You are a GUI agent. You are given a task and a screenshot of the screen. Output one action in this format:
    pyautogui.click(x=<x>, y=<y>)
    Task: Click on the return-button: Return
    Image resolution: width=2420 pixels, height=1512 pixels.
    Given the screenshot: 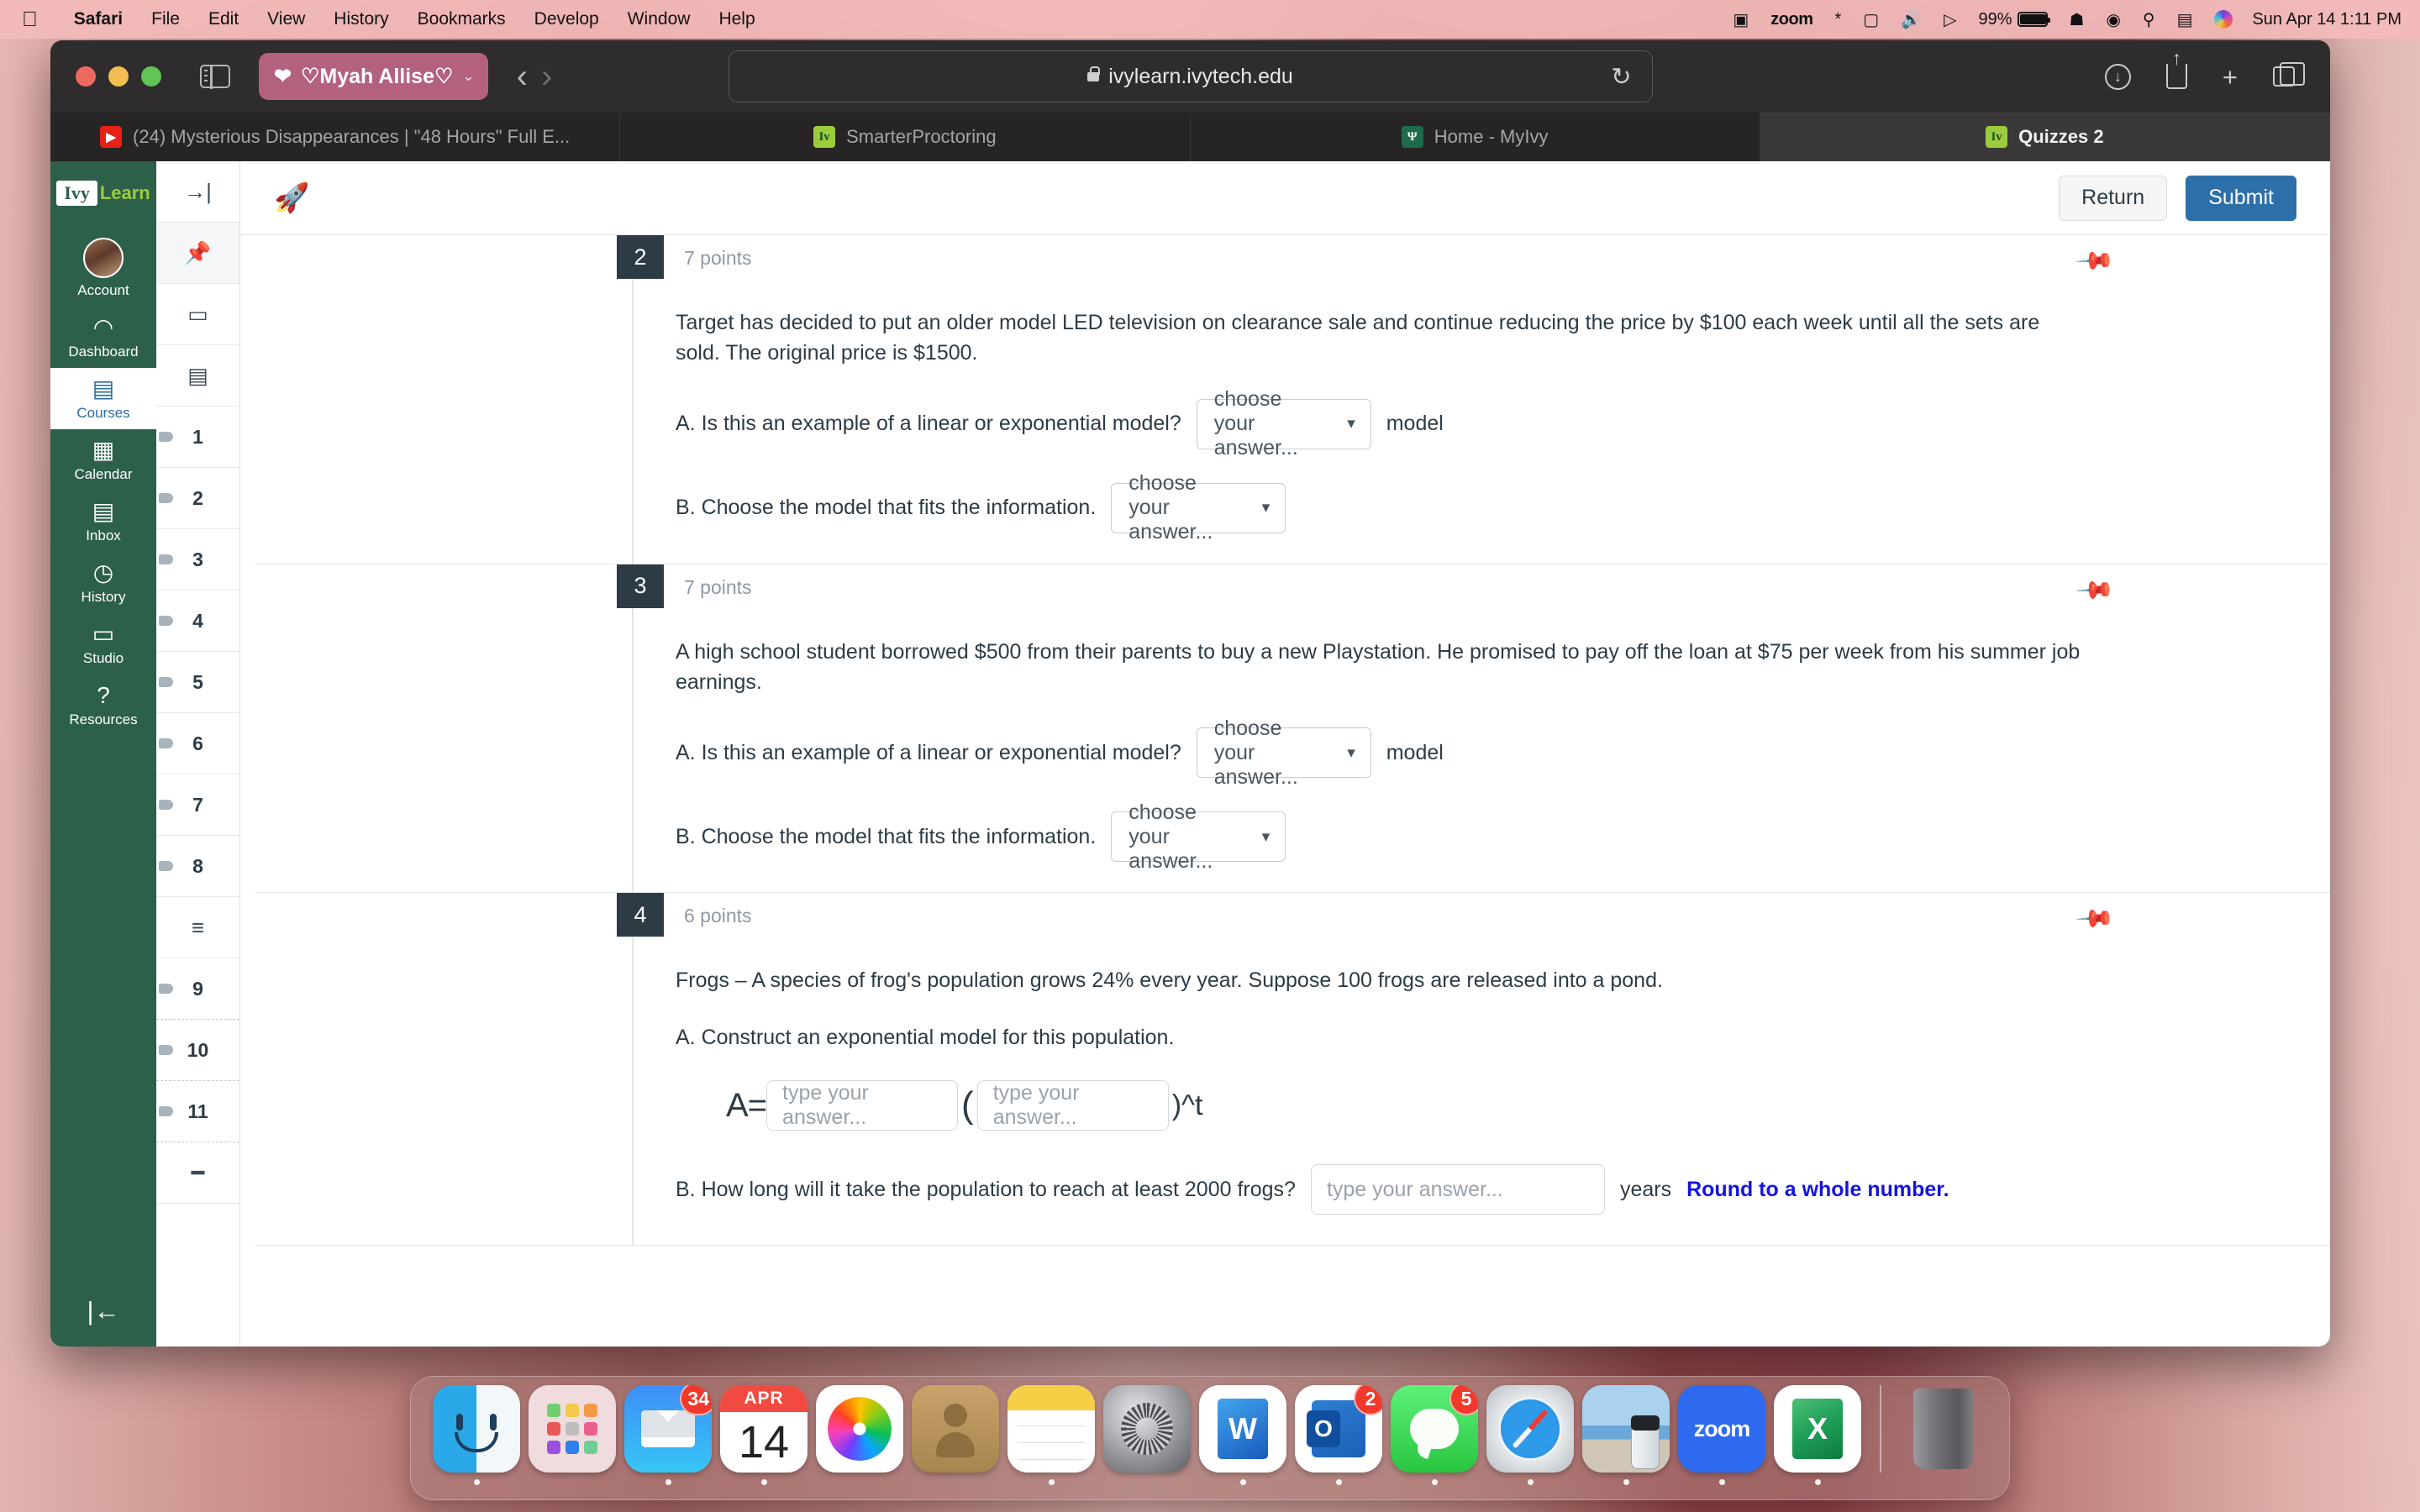 What is the action you would take?
    pyautogui.click(x=2113, y=198)
    